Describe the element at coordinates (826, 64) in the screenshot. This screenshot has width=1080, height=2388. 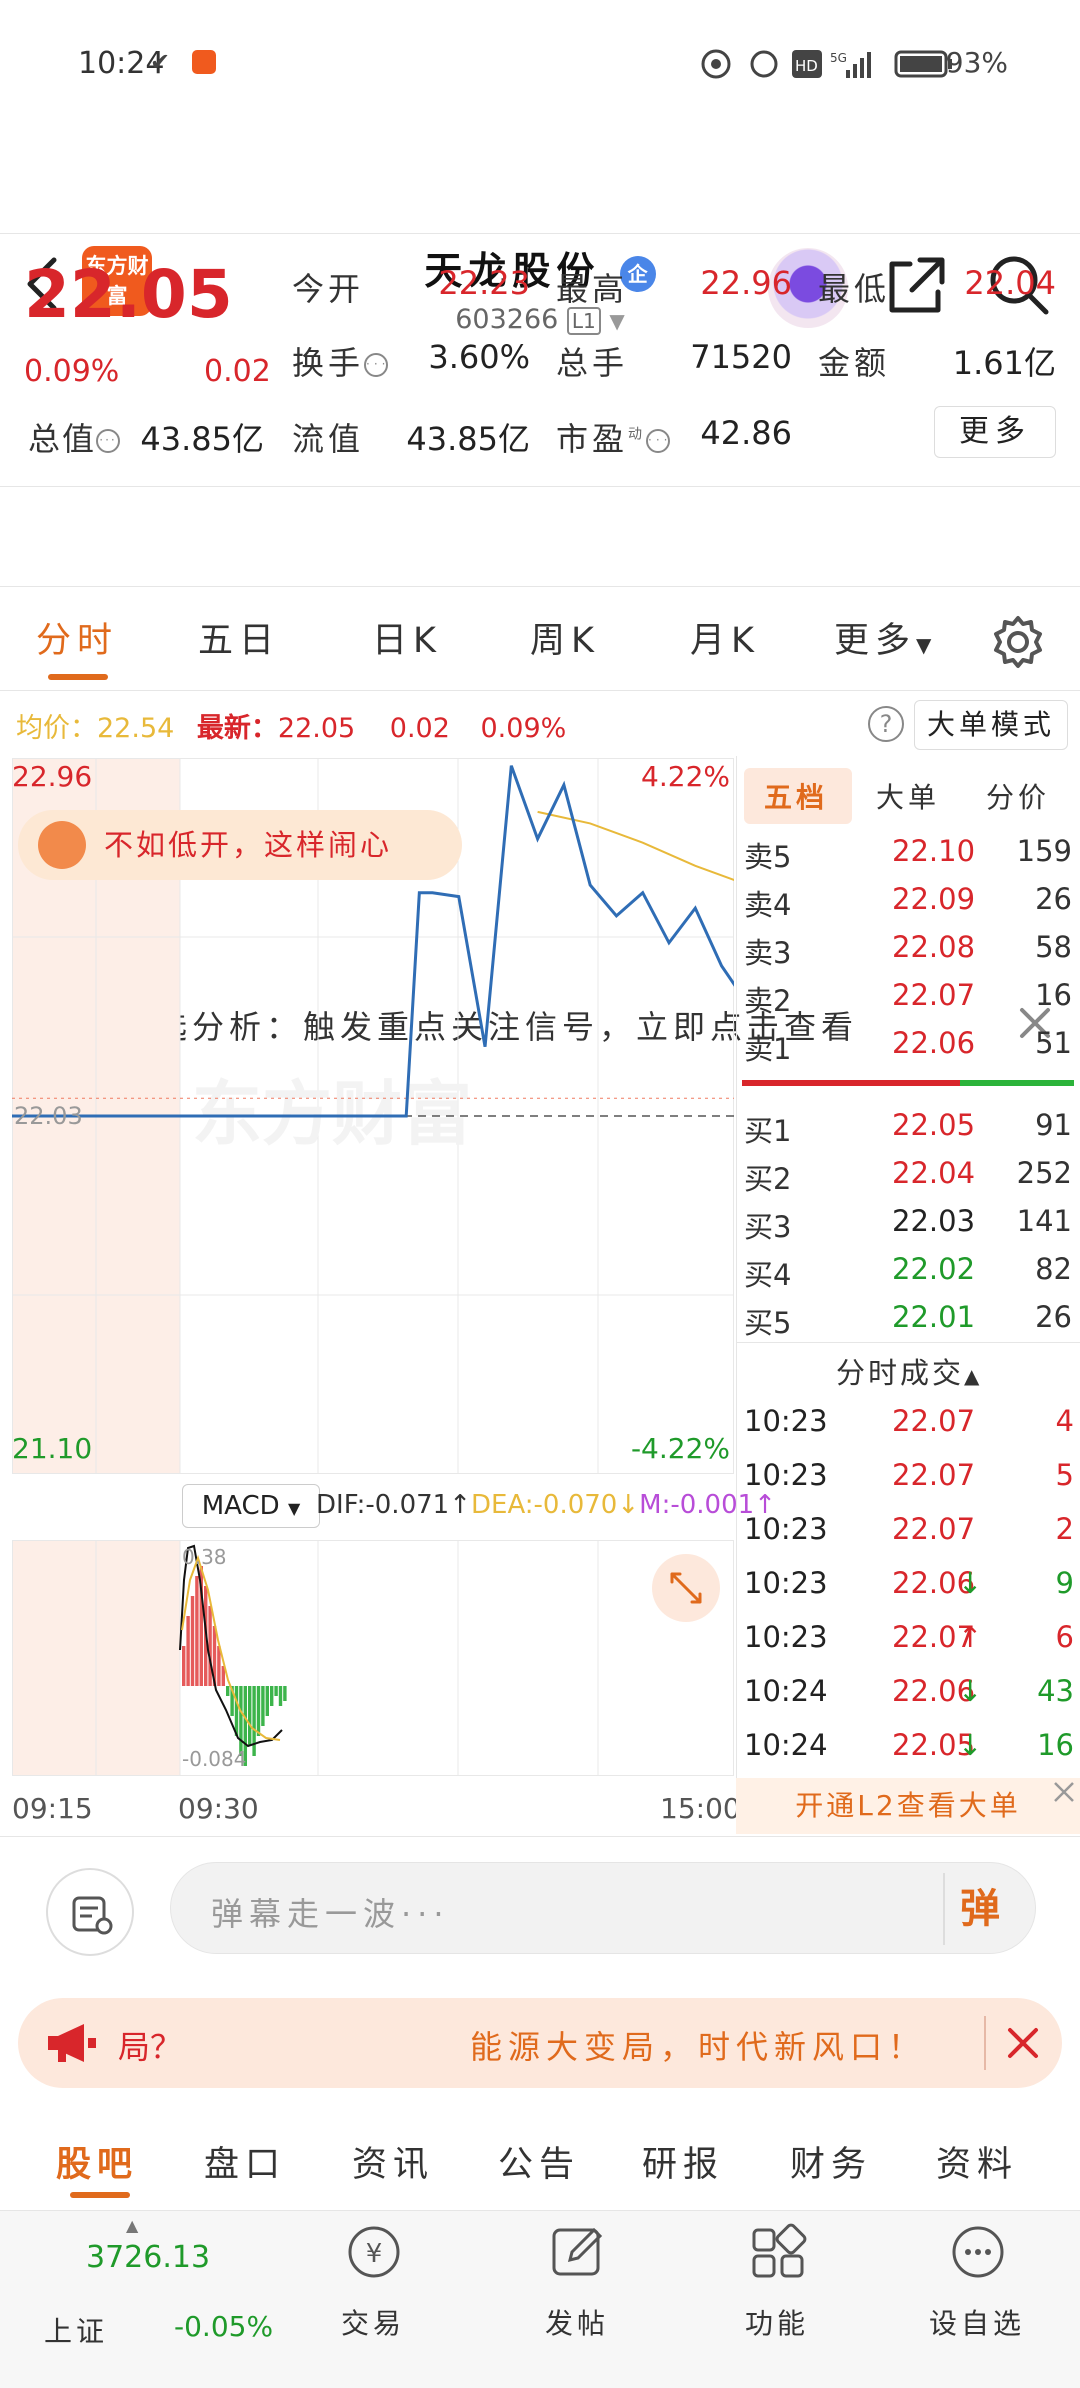
I see `signal-icons: HD 5G` at that location.